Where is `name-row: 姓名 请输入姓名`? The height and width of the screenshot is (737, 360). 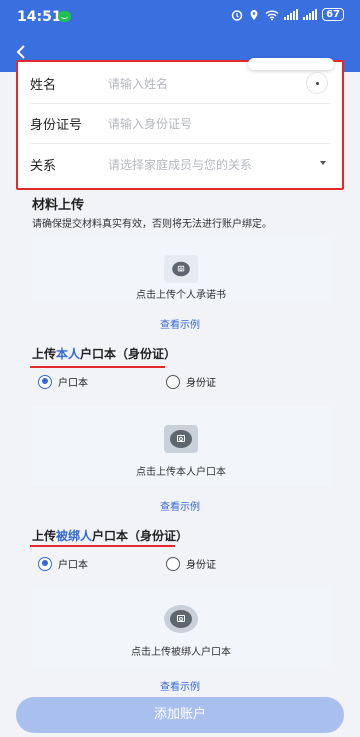
name-row: 姓名 请输入姓名 is located at coordinates (180, 84).